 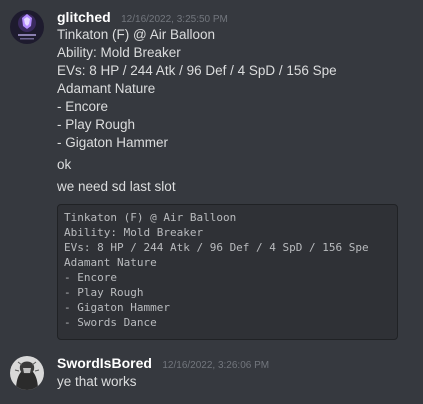 I want to click on code-line: Ability: Mold Breaker, so click(x=134, y=232).